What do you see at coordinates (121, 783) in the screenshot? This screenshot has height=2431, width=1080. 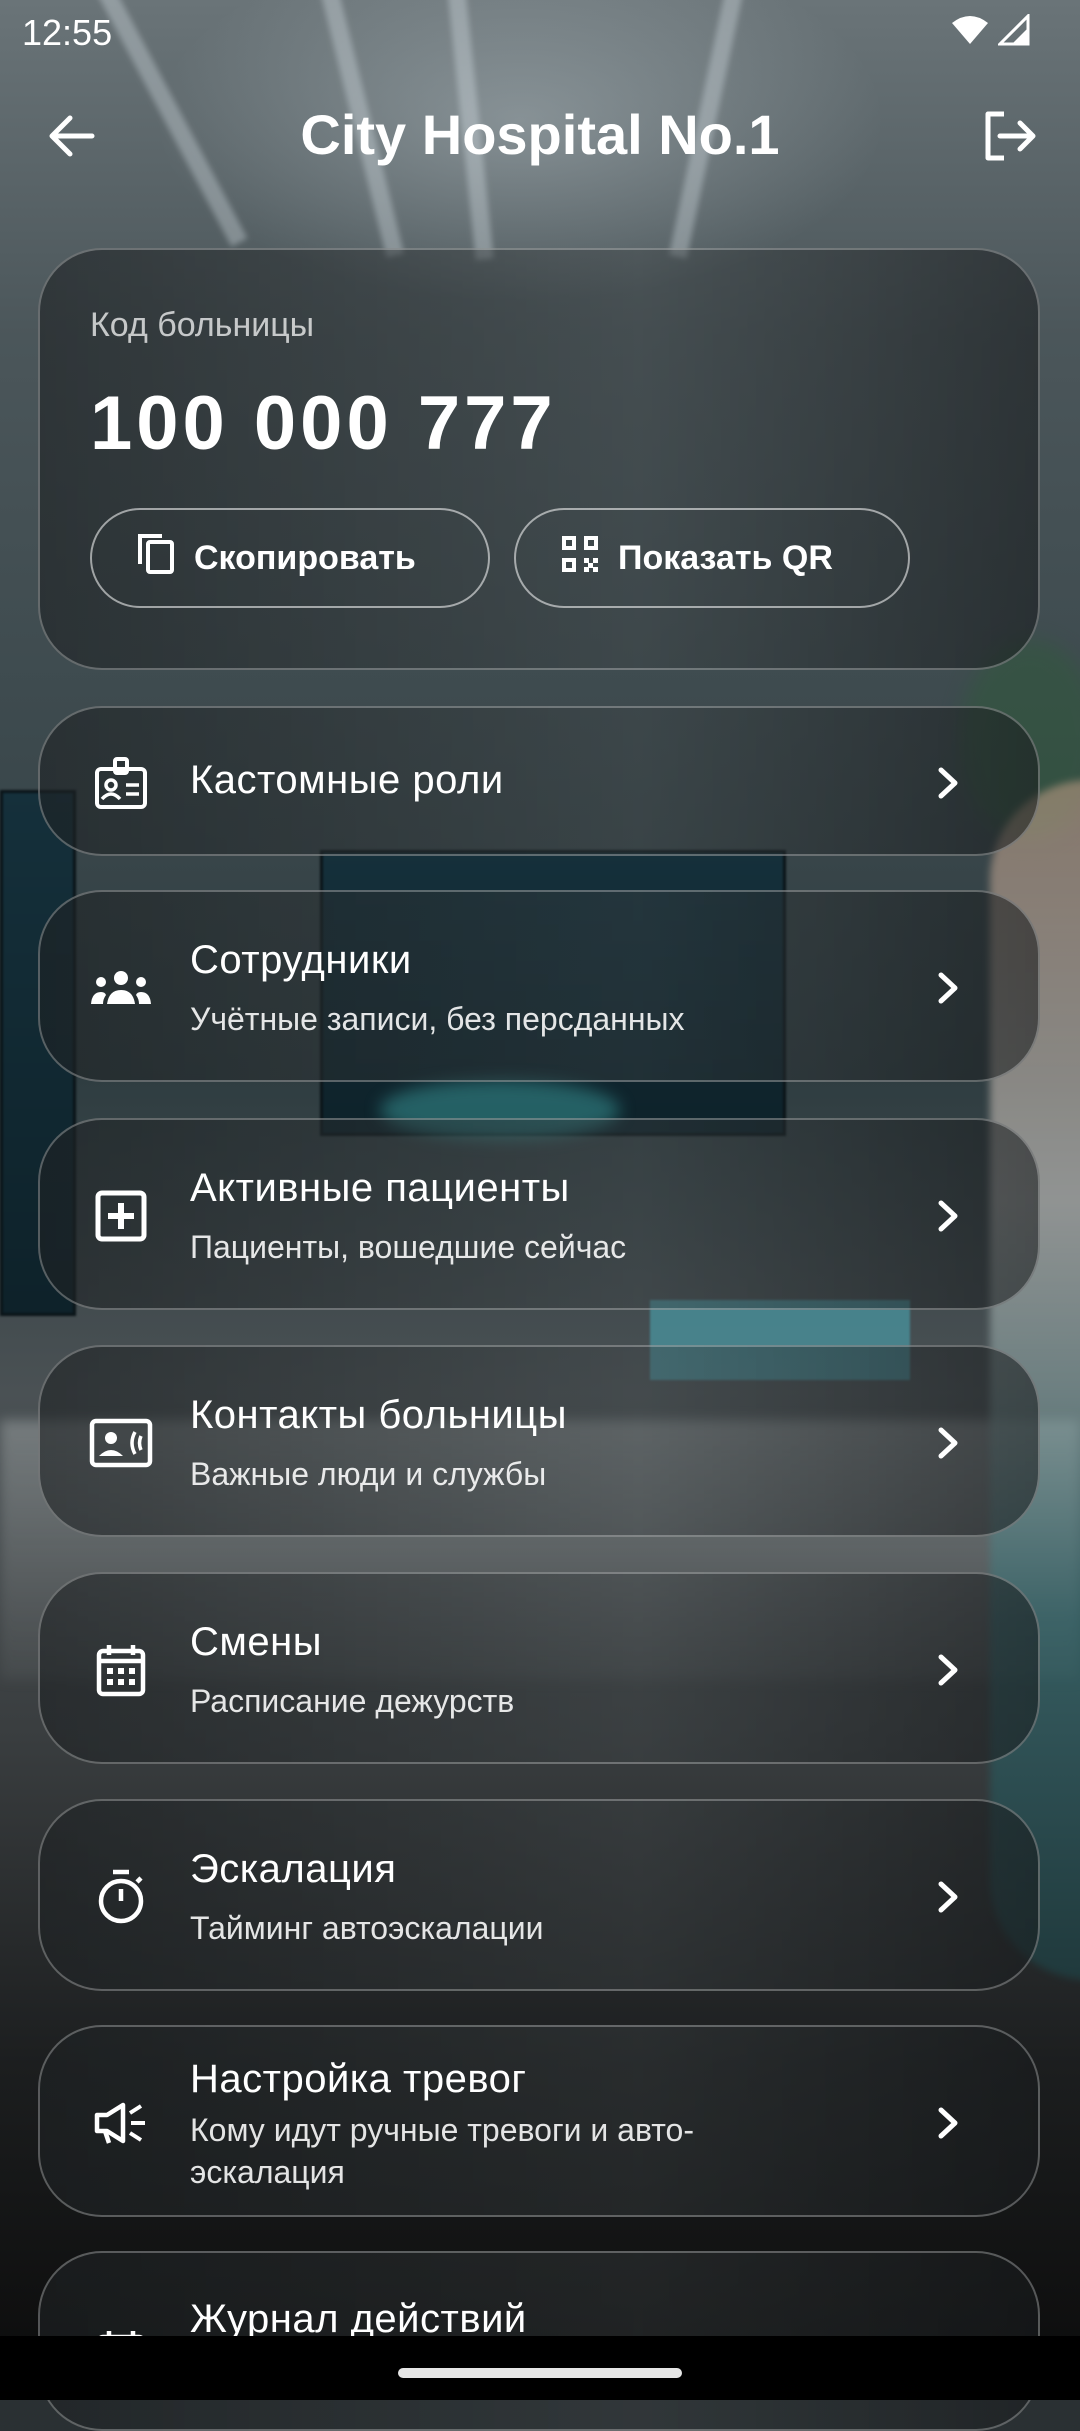 I see `badge-icon` at bounding box center [121, 783].